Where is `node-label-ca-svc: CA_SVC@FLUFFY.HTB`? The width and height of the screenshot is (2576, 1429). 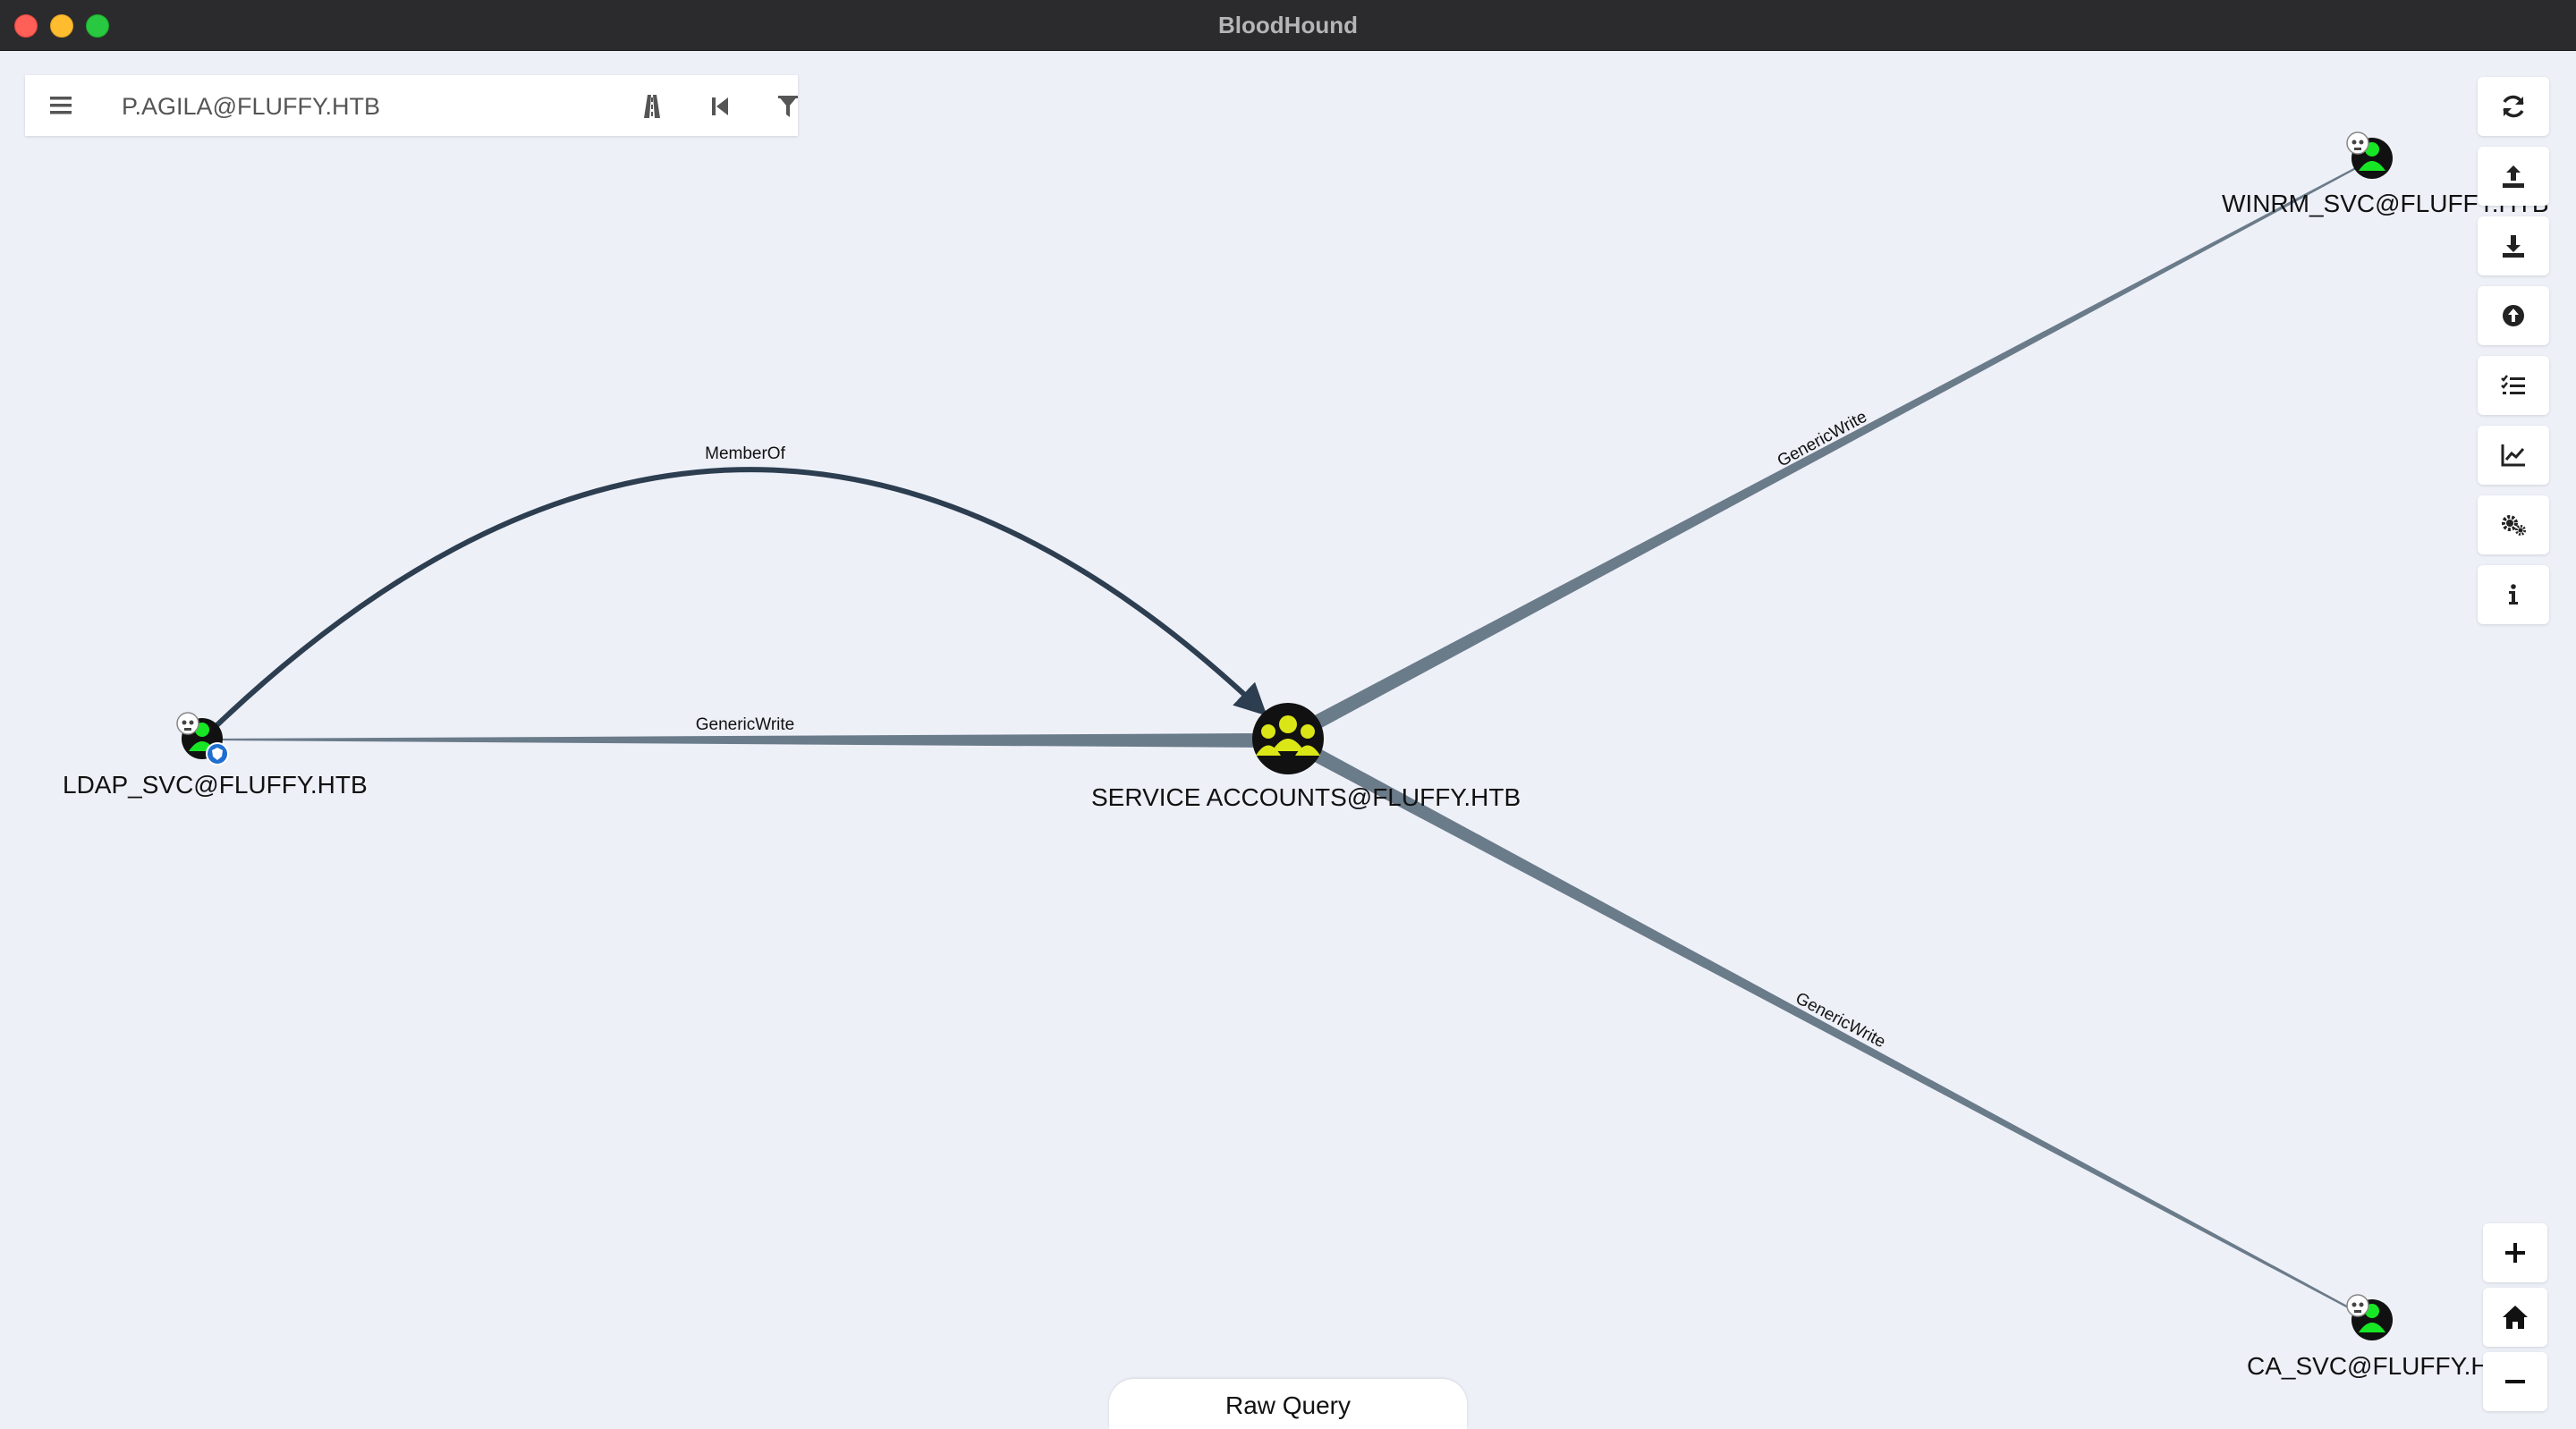
node-label-ca-svc: CA_SVC@FLUFFY.HTB is located at coordinates (2384, 1366).